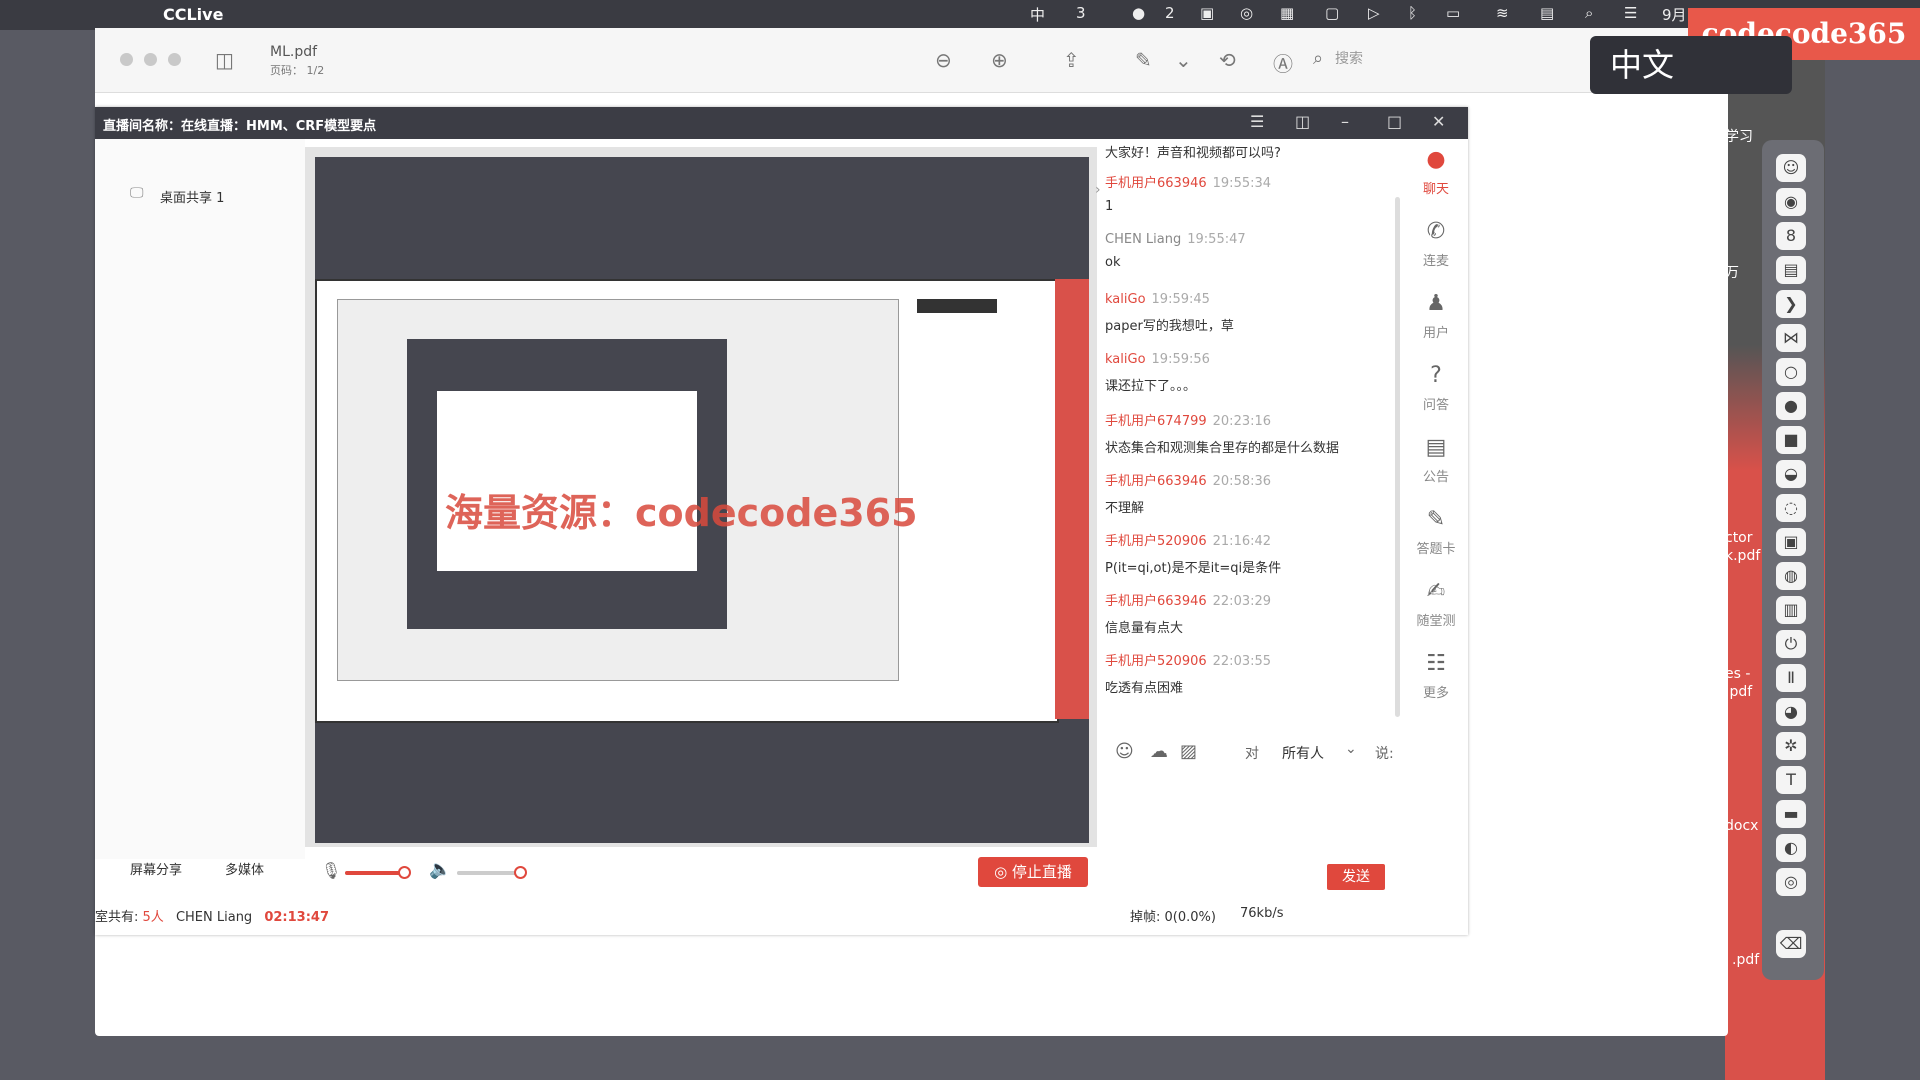 The image size is (1920, 1080). What do you see at coordinates (1345, 121) in the screenshot?
I see `minimize-icon: –` at bounding box center [1345, 121].